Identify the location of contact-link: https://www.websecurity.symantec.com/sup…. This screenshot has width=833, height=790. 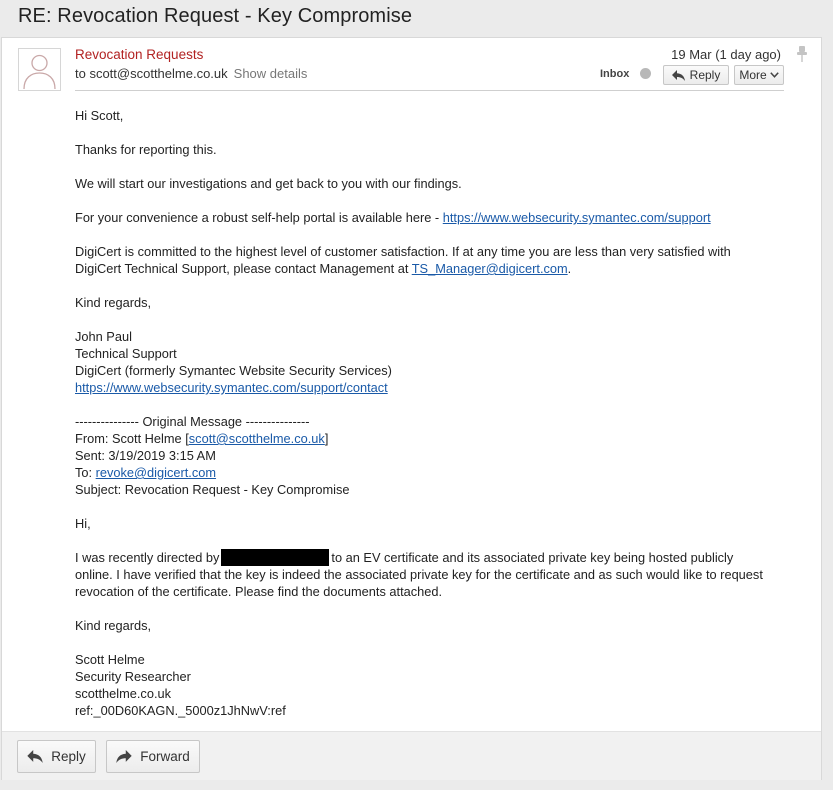
(231, 387).